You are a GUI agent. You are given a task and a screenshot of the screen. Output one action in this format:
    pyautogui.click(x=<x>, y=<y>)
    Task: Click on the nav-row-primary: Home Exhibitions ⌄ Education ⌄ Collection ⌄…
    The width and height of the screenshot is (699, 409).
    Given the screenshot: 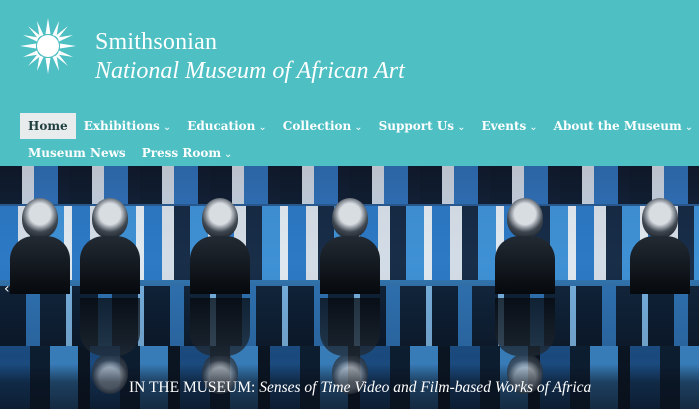 What is the action you would take?
    pyautogui.click(x=359, y=126)
    